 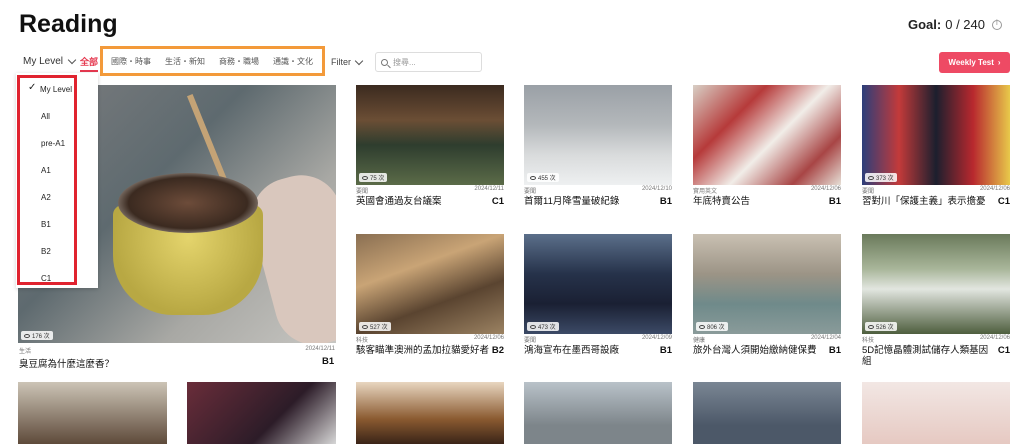 What do you see at coordinates (543, 326) in the screenshot?
I see `view-count: 473 次` at bounding box center [543, 326].